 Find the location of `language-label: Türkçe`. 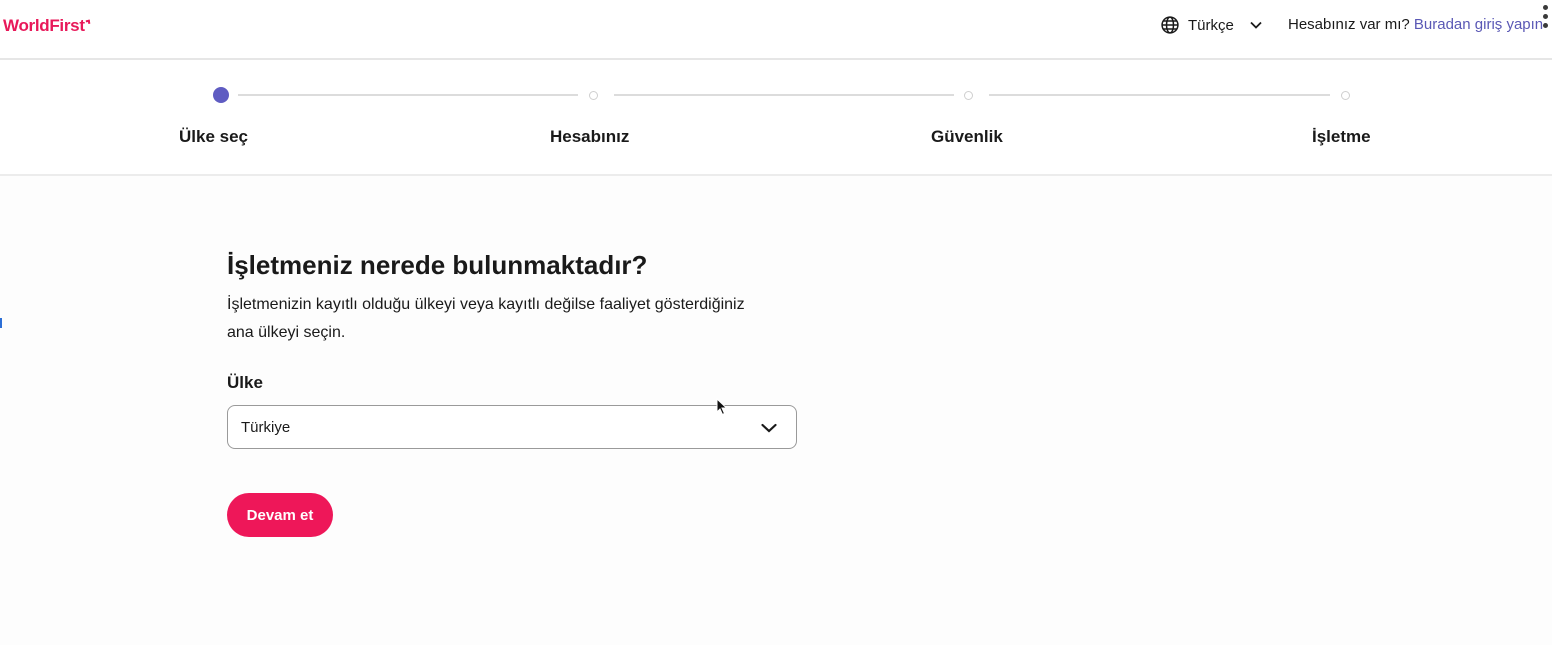

language-label: Türkçe is located at coordinates (1211, 25).